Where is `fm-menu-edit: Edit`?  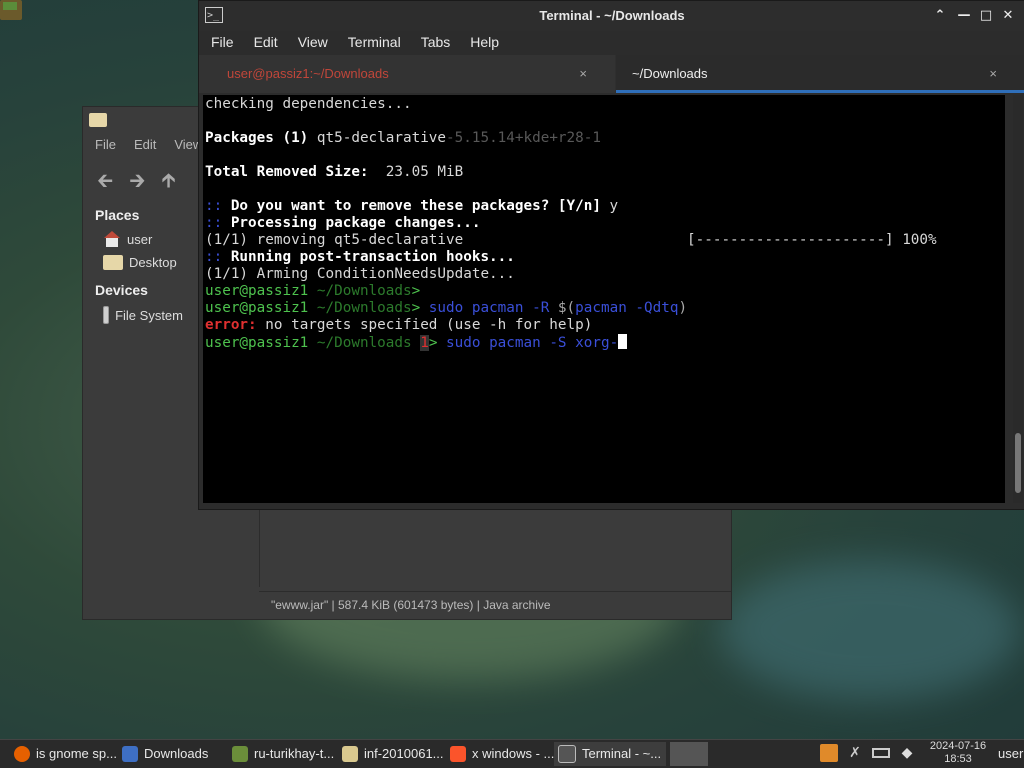 fm-menu-edit: Edit is located at coordinates (145, 147).